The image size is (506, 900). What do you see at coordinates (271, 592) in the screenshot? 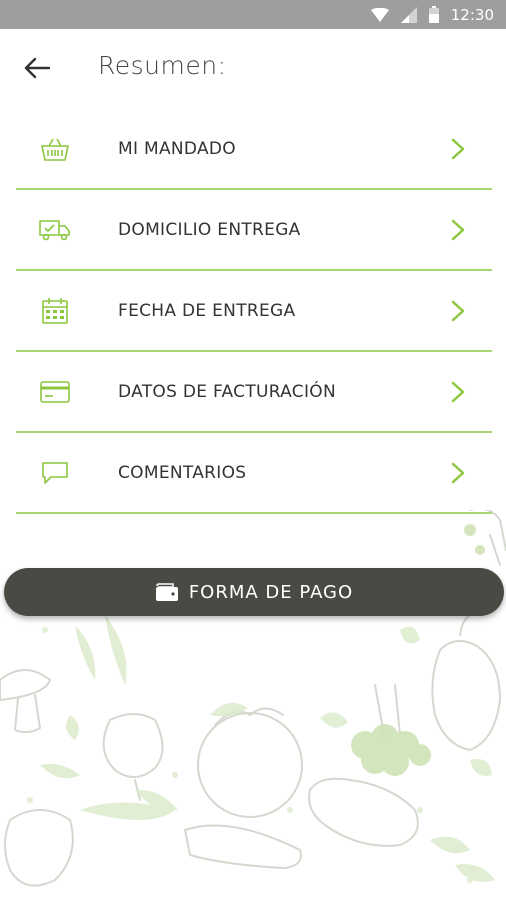
I see `payment-button-label: FORMA DE PAGO` at bounding box center [271, 592].